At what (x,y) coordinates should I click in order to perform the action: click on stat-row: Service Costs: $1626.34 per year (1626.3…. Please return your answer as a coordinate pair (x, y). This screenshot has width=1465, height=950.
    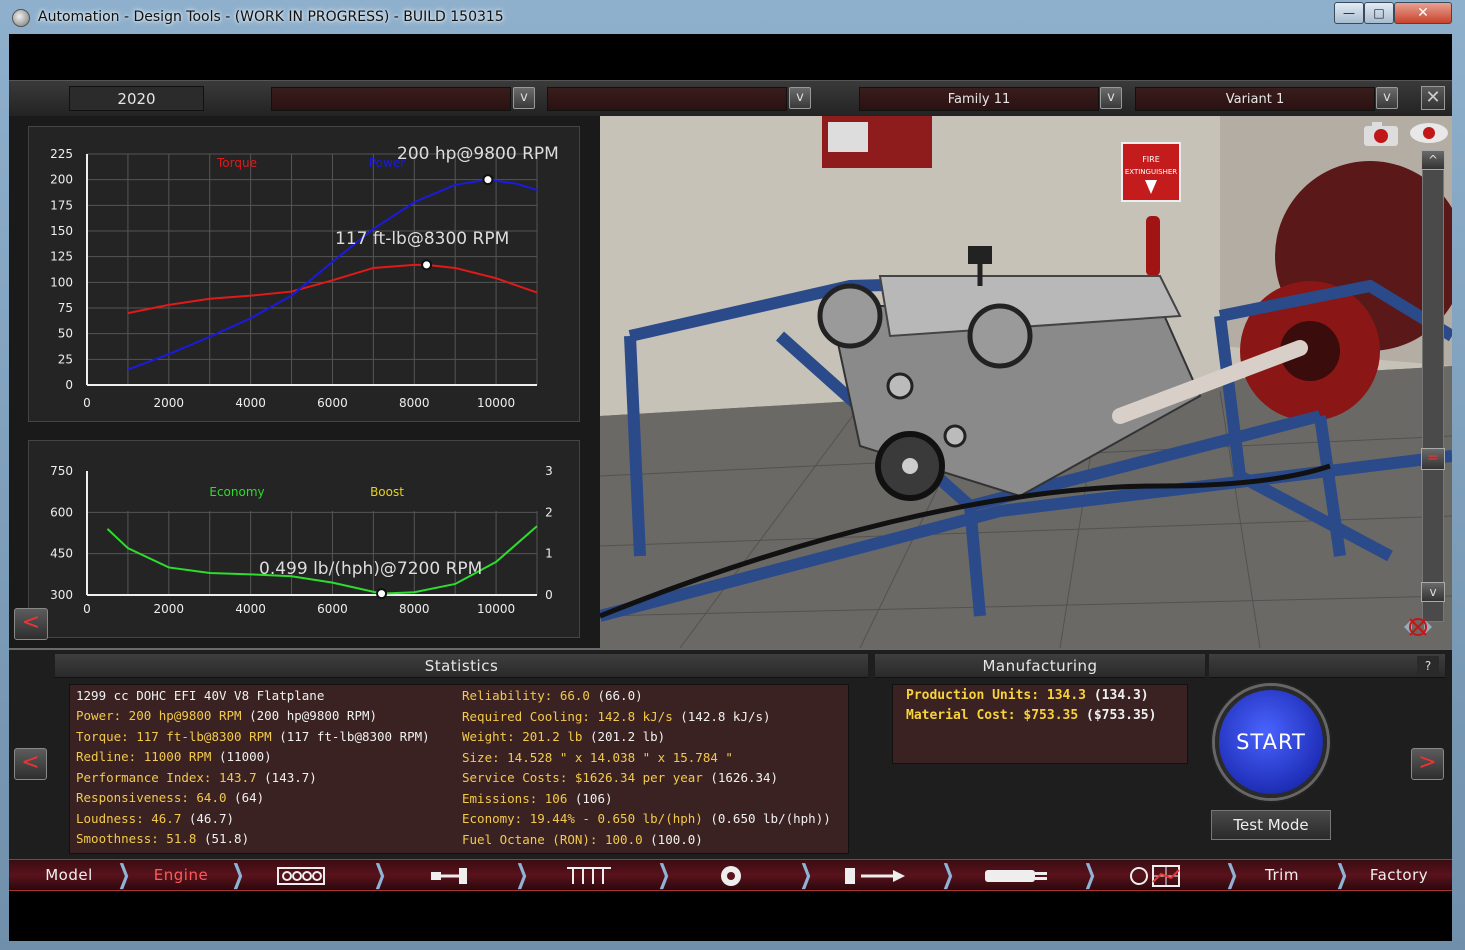
    Looking at the image, I should click on (620, 777).